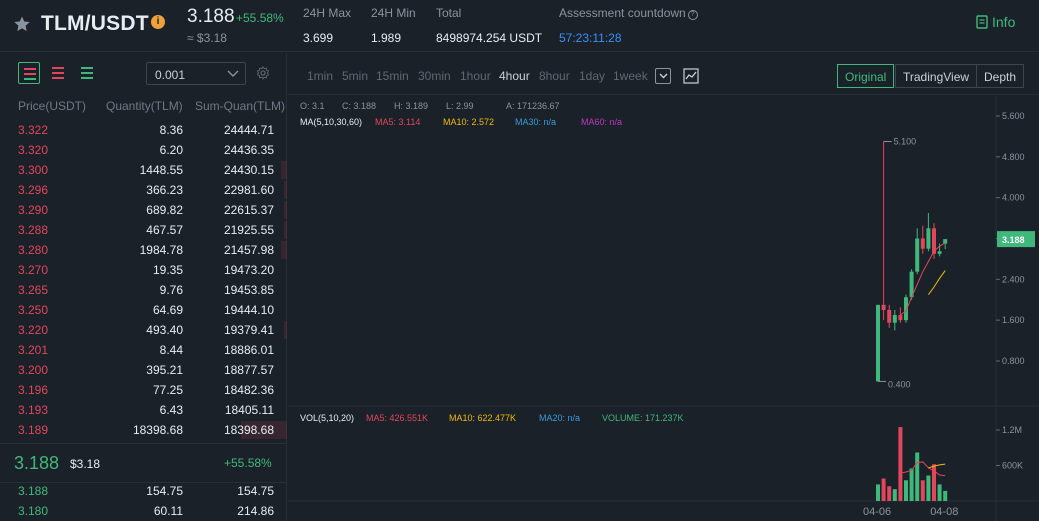 Image resolution: width=1039 pixels, height=521 pixels. Describe the element at coordinates (1012, 466) in the screenshot. I see `volume-tick-label: 600K` at that location.